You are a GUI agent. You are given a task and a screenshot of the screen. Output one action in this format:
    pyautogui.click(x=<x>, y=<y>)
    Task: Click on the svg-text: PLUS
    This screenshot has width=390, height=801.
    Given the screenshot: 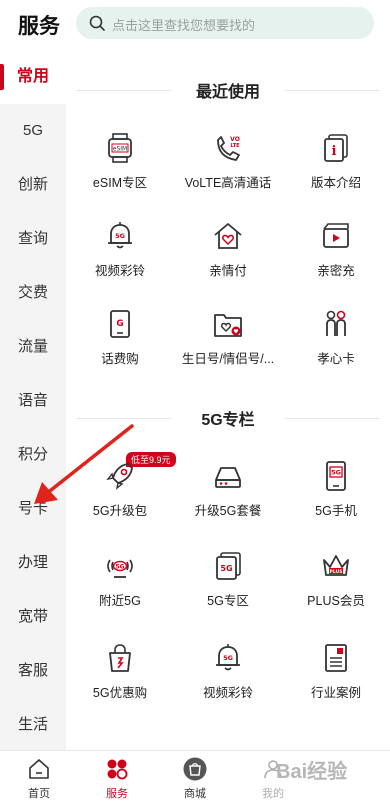 What is the action you would take?
    pyautogui.click(x=336, y=572)
    